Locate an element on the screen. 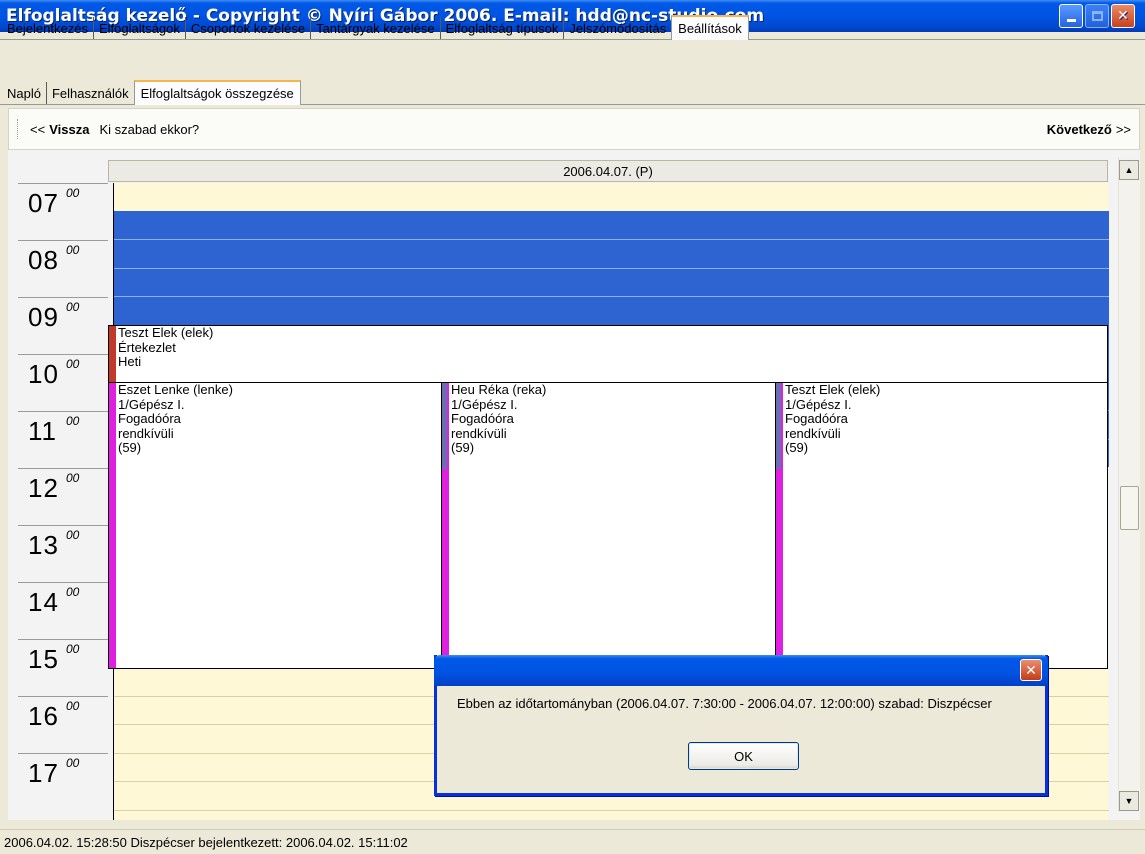 Image resolution: width=1145 pixels, height=854 pixels. scroll-up-button: ▲ is located at coordinates (1129, 170).